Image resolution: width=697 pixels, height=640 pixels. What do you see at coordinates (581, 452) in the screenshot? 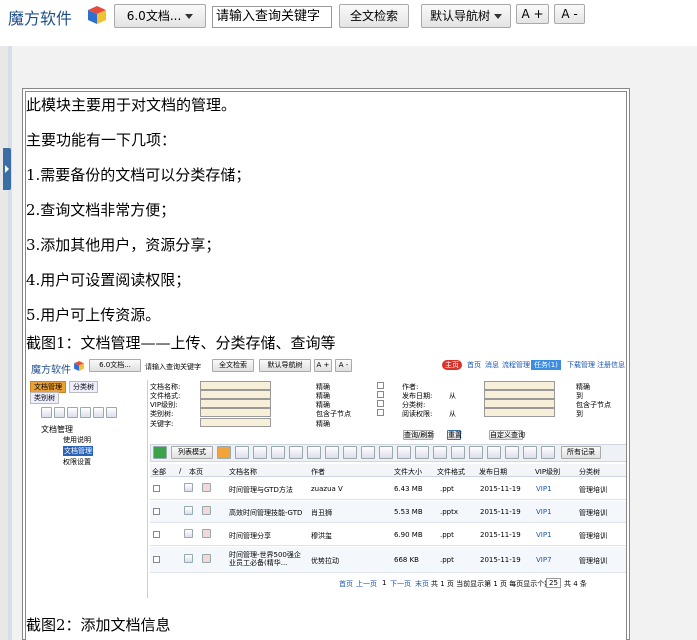
I see `shot-all-records: 所有记录` at bounding box center [581, 452].